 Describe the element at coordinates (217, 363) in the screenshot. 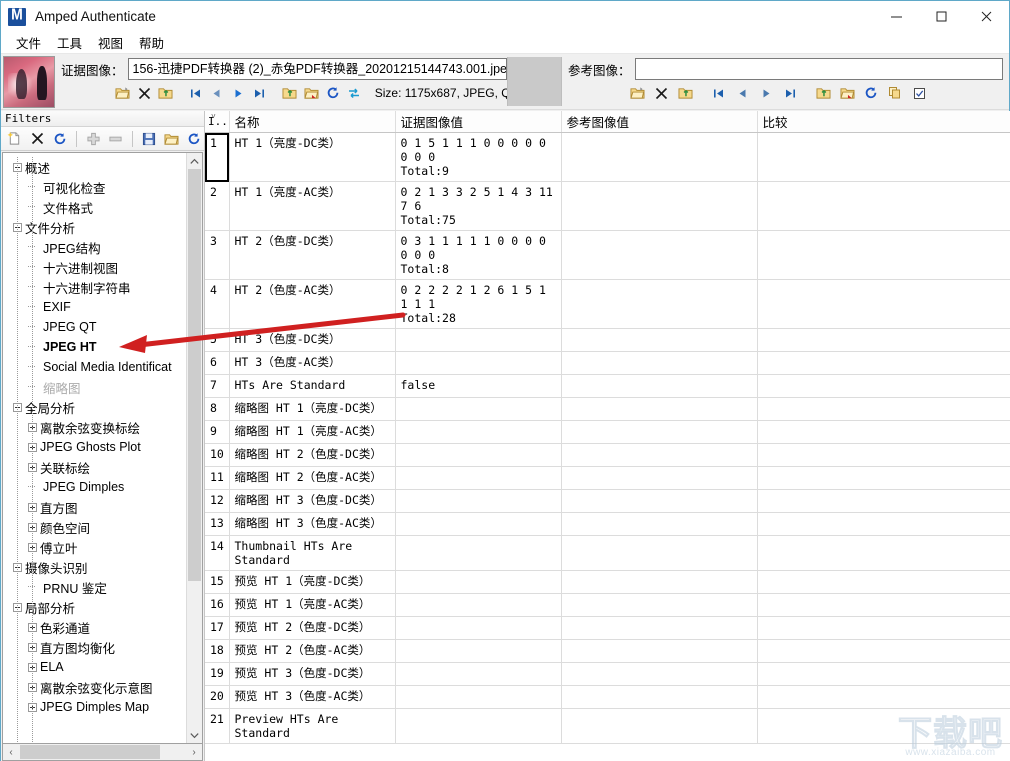

I see `cell-index: 6` at that location.